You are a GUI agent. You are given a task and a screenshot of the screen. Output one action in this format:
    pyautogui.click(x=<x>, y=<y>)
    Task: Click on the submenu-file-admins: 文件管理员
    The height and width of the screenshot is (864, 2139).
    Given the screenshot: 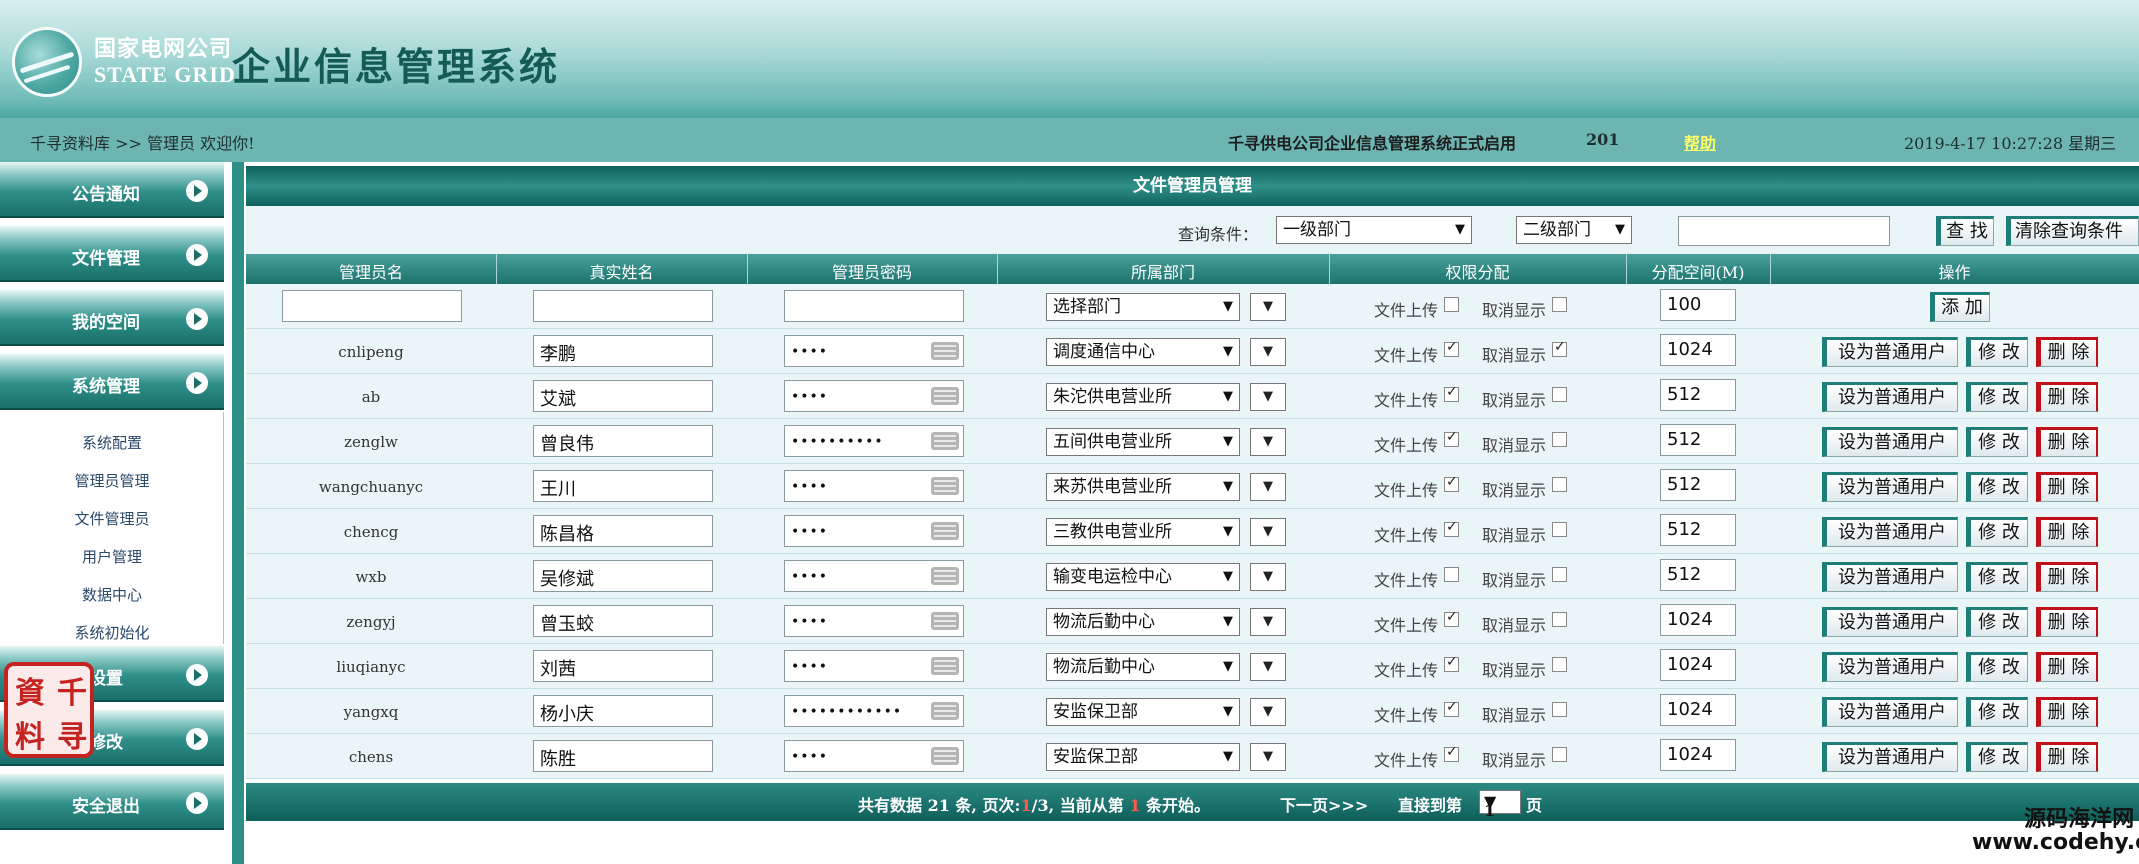 What is the action you would take?
    pyautogui.click(x=112, y=518)
    